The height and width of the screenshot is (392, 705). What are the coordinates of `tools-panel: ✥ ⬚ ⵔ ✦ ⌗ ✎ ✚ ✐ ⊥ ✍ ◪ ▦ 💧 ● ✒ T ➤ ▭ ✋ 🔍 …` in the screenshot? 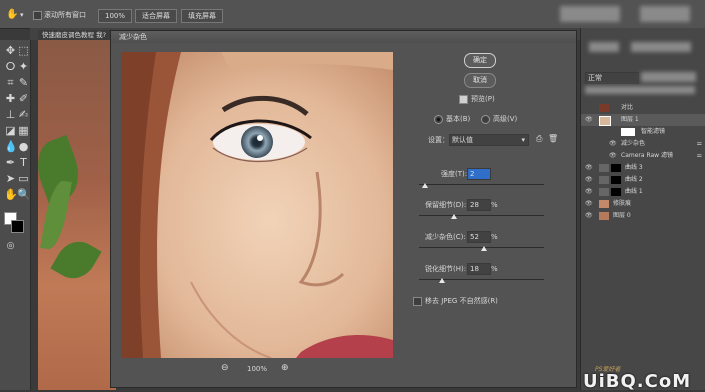 It's located at (15, 215).